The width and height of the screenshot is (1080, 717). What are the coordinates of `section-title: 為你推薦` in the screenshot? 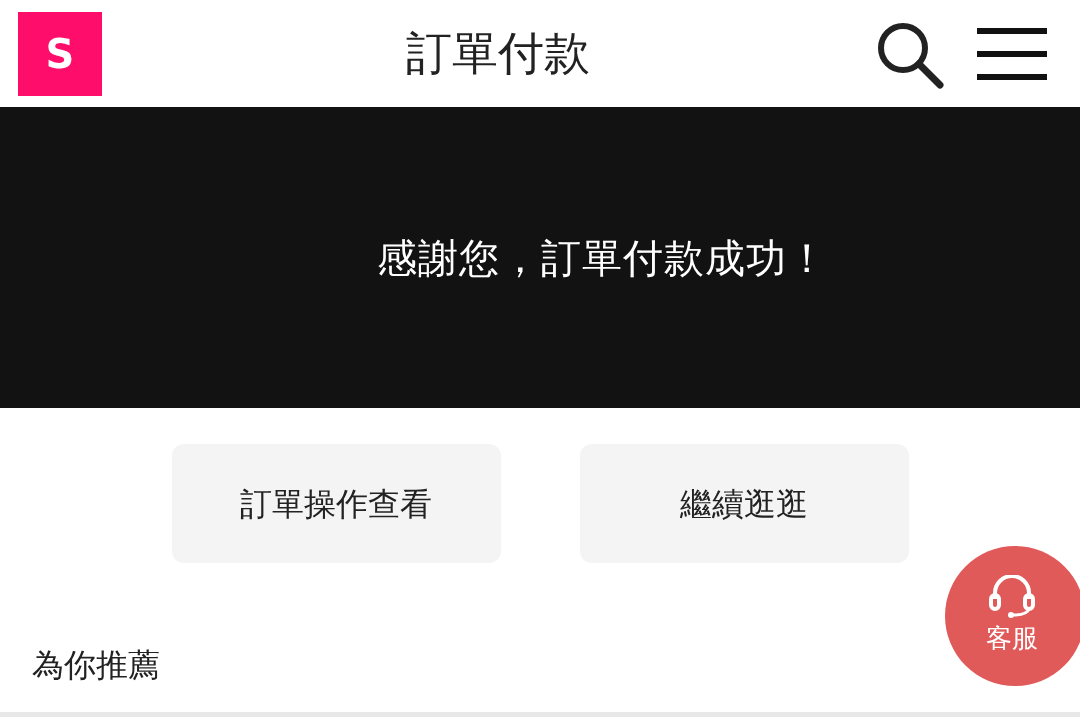 It's located at (96, 665).